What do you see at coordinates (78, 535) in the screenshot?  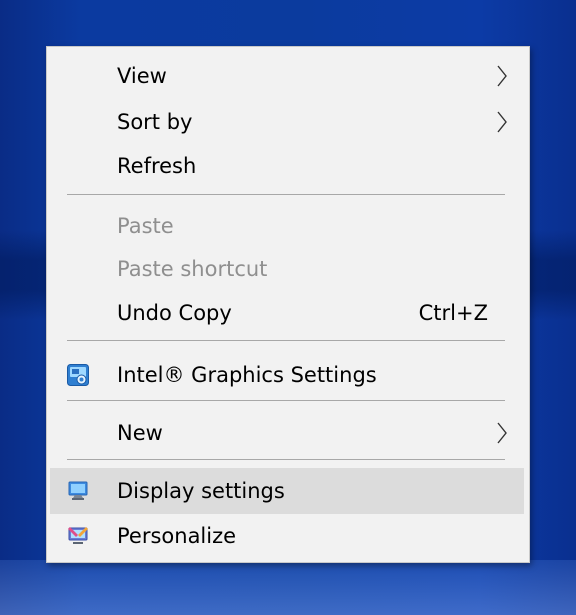 I see `personalize-icon` at bounding box center [78, 535].